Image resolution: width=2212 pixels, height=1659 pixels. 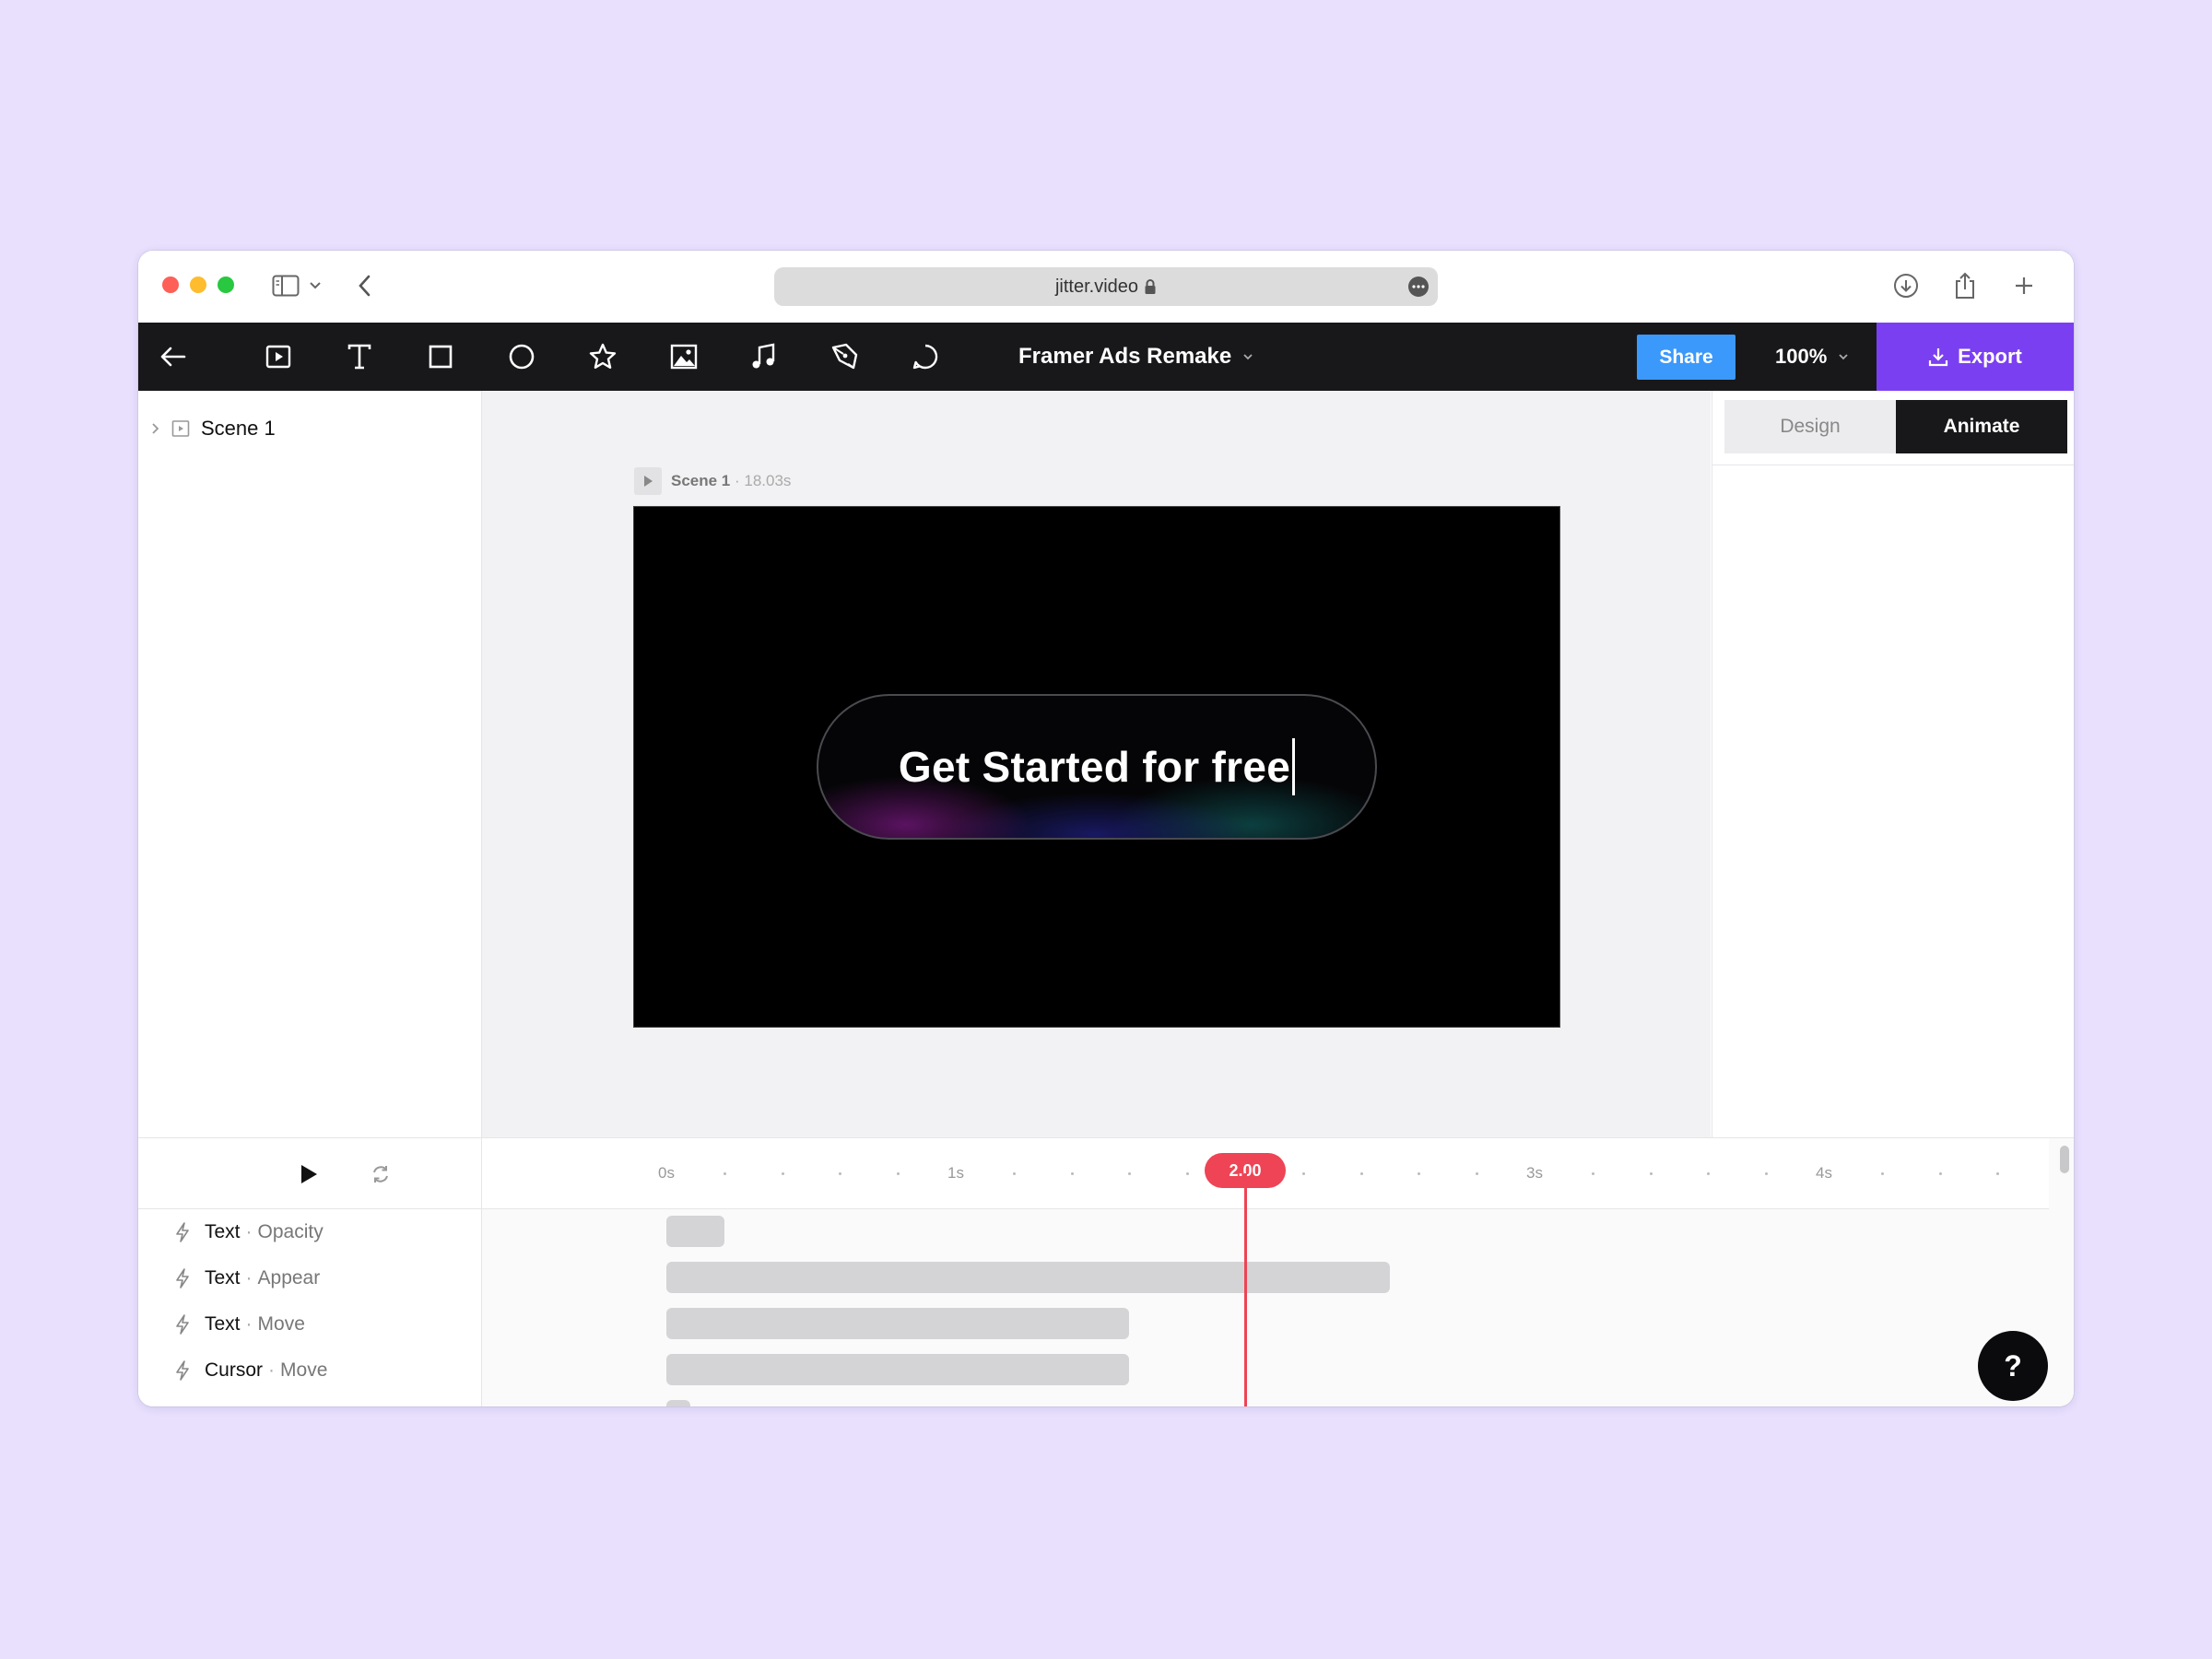 What do you see at coordinates (198, 284) in the screenshot?
I see `minimize-window-button` at bounding box center [198, 284].